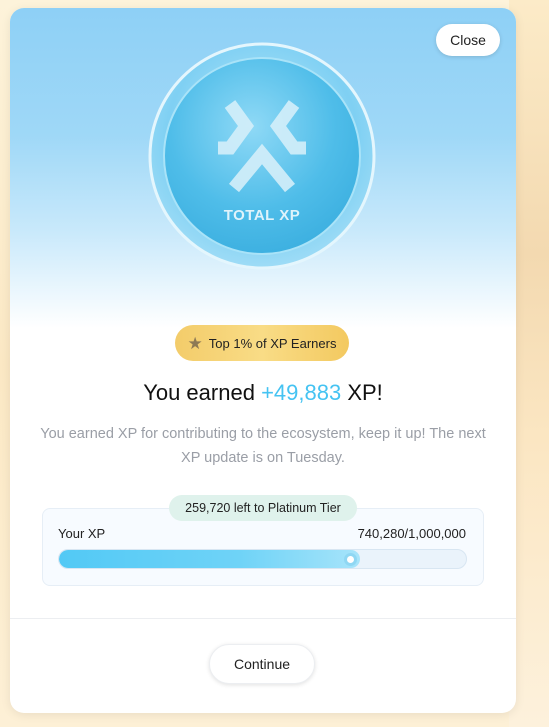 This screenshot has width=549, height=727. Describe the element at coordinates (272, 343) in the screenshot. I see `rank-badge-label: Top 1% of XP Earners` at that location.